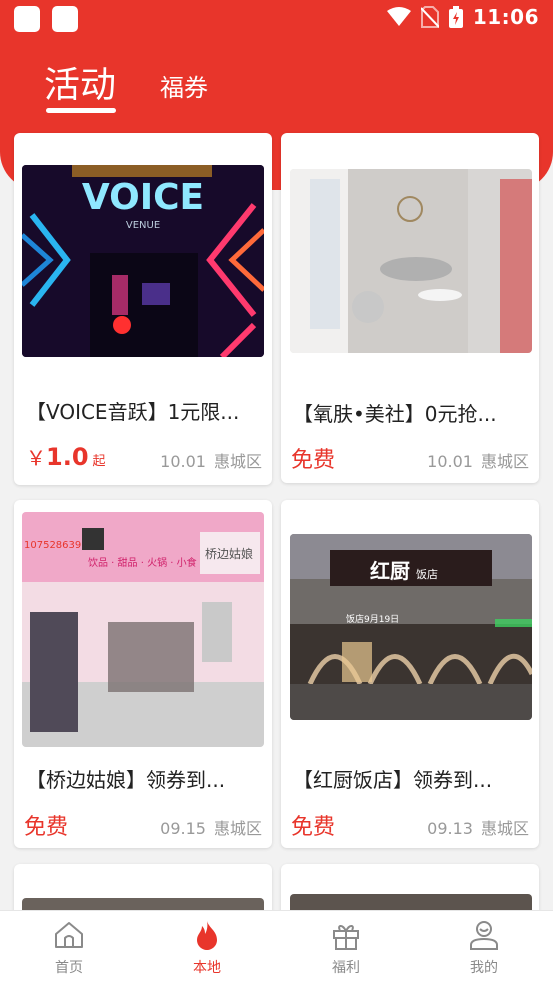 Image resolution: width=553 pixels, height=984 pixels. I want to click on price: ￥1.0 起, so click(66, 456).